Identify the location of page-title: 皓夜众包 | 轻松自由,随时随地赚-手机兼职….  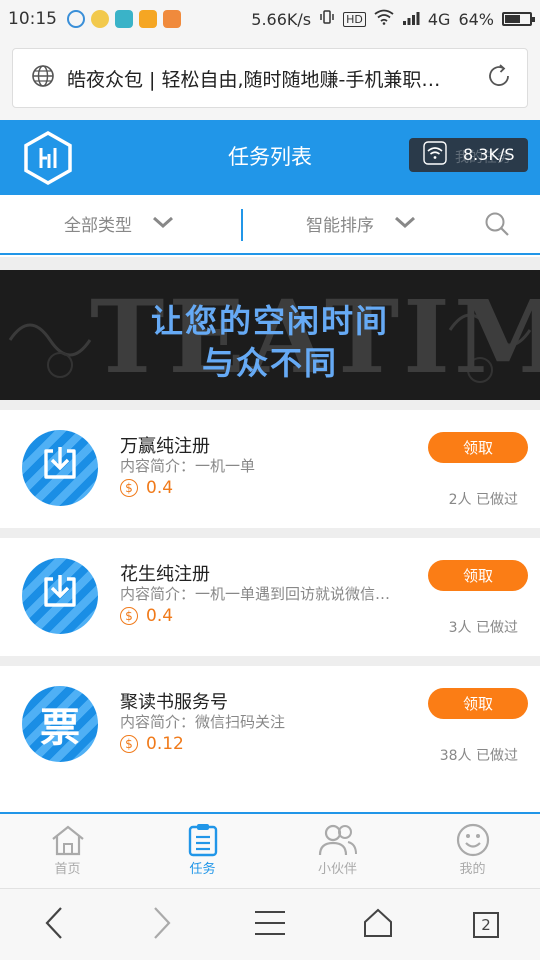
(276, 78).